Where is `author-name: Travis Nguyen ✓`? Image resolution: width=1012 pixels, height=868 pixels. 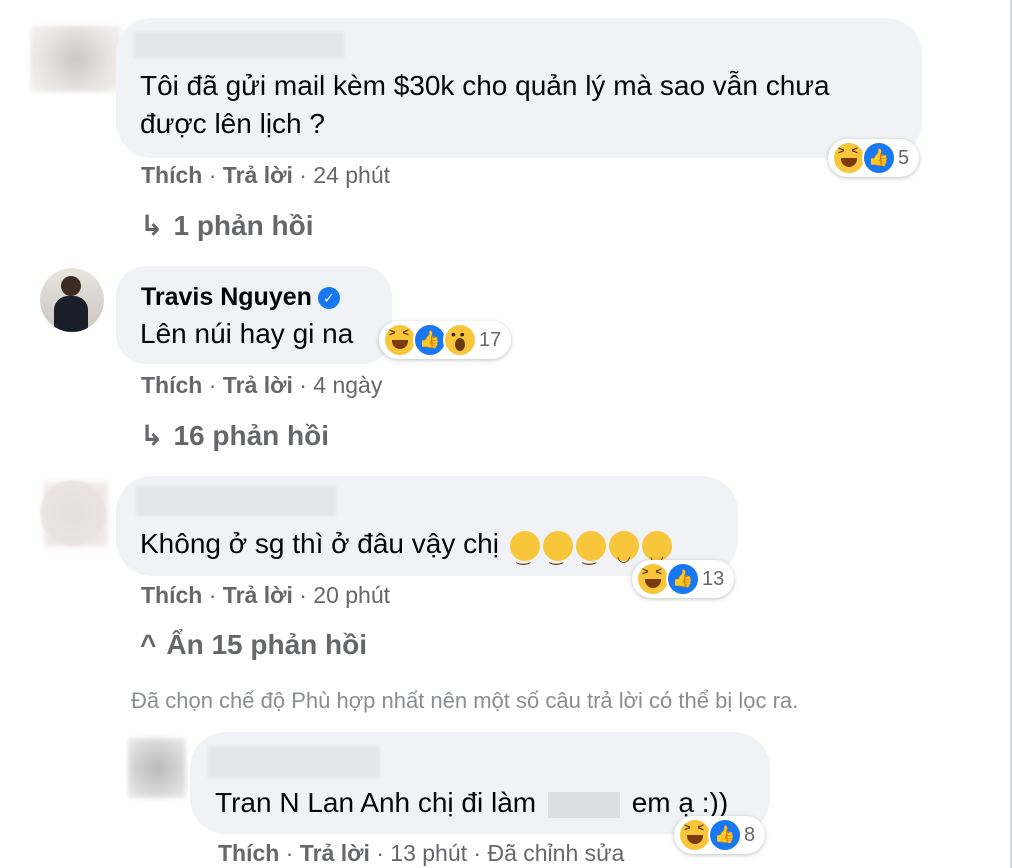
author-name: Travis Nguyen ✓ is located at coordinates (240, 297).